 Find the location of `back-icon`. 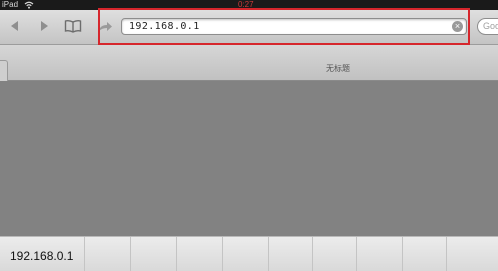

back-icon is located at coordinates (14, 26).